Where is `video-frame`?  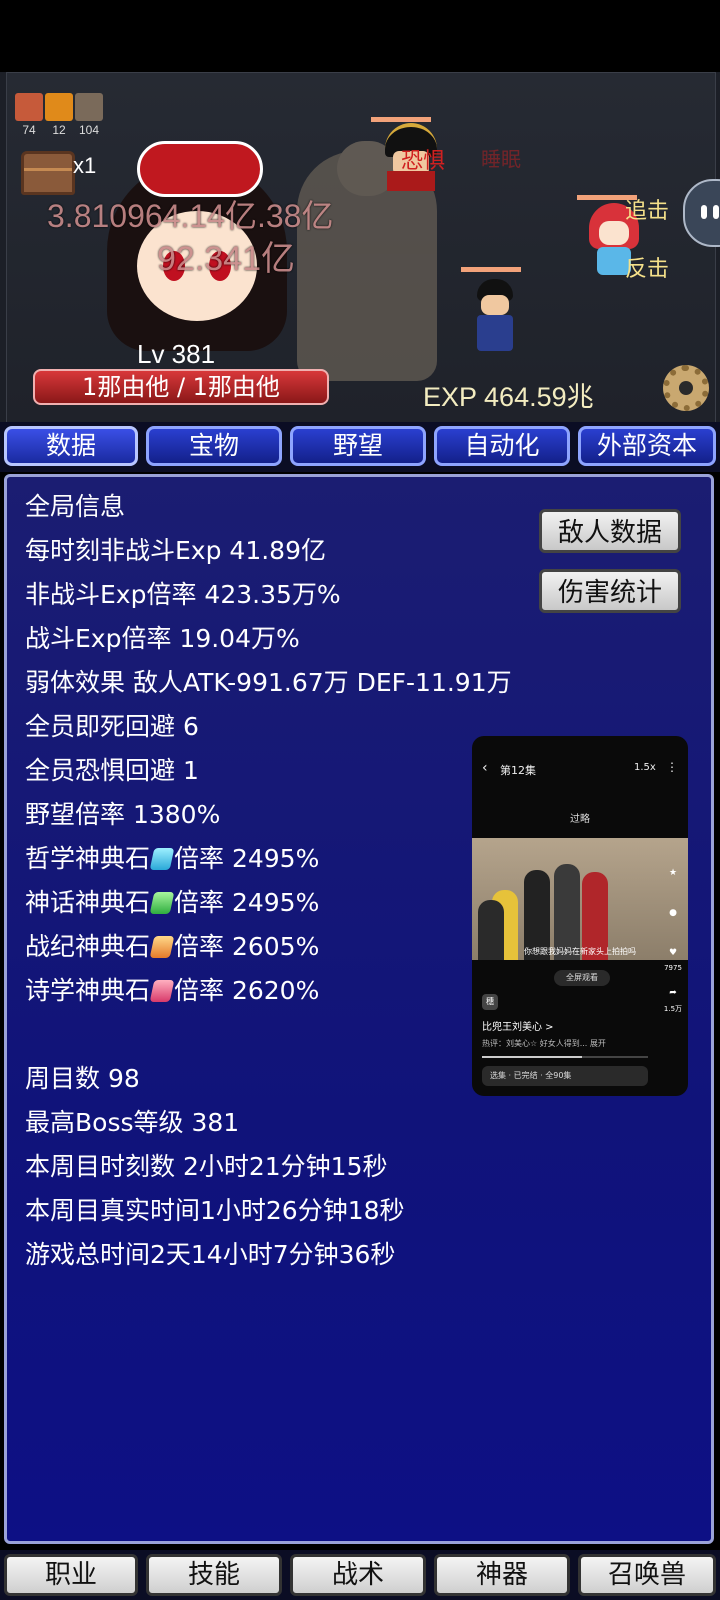
video-frame is located at coordinates (580, 899).